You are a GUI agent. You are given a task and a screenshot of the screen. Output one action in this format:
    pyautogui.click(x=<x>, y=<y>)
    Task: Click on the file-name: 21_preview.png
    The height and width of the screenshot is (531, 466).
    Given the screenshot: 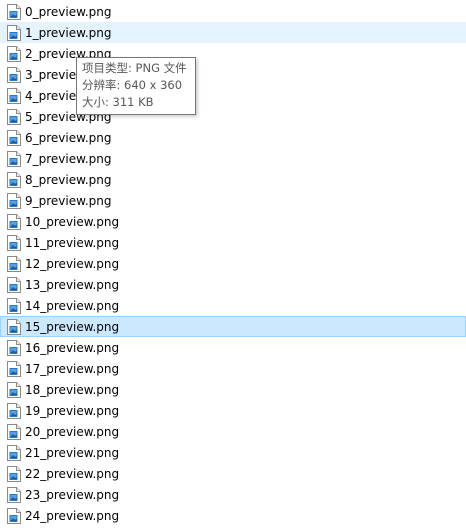 What is the action you would take?
    pyautogui.click(x=72, y=453)
    